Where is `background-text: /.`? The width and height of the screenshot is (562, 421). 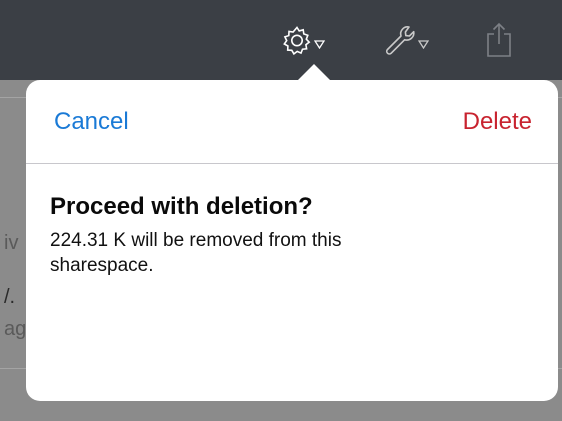
background-text: /. is located at coordinates (10, 297).